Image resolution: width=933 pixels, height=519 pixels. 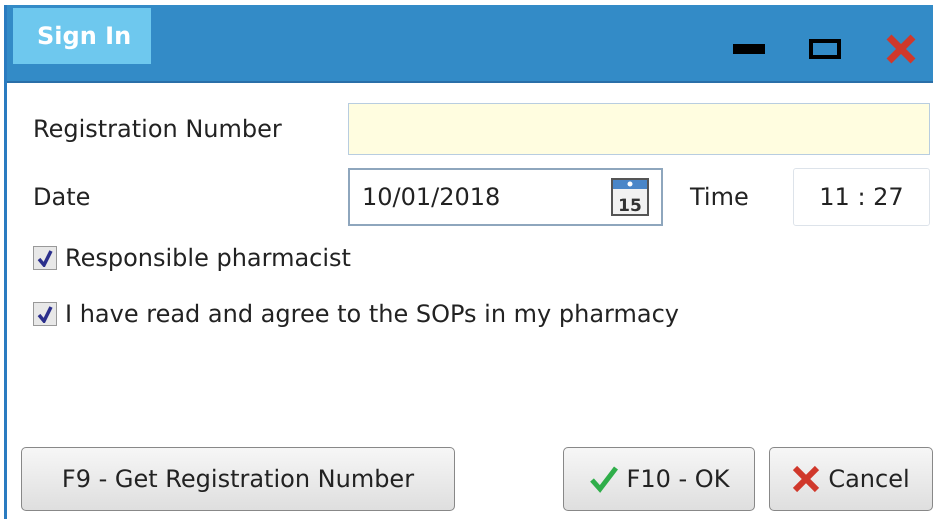 What do you see at coordinates (806, 479) in the screenshot?
I see `cancel-icon` at bounding box center [806, 479].